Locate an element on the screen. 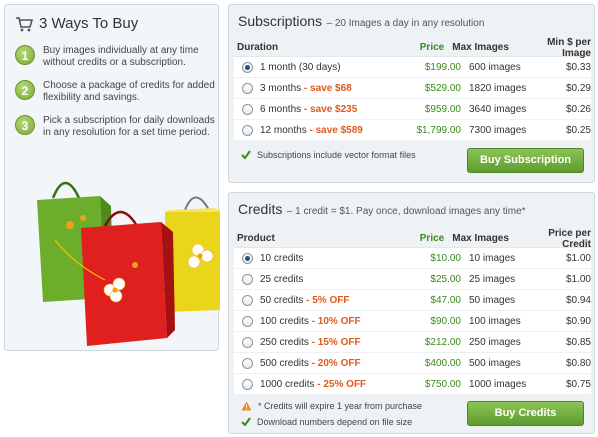  step-number: 2 is located at coordinates (25, 90).